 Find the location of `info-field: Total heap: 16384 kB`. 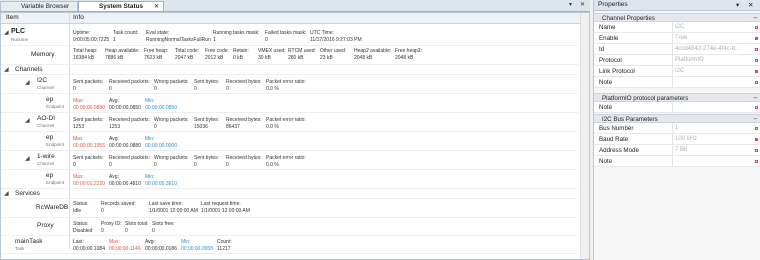

info-field: Total heap: 16384 kB is located at coordinates (85, 54).